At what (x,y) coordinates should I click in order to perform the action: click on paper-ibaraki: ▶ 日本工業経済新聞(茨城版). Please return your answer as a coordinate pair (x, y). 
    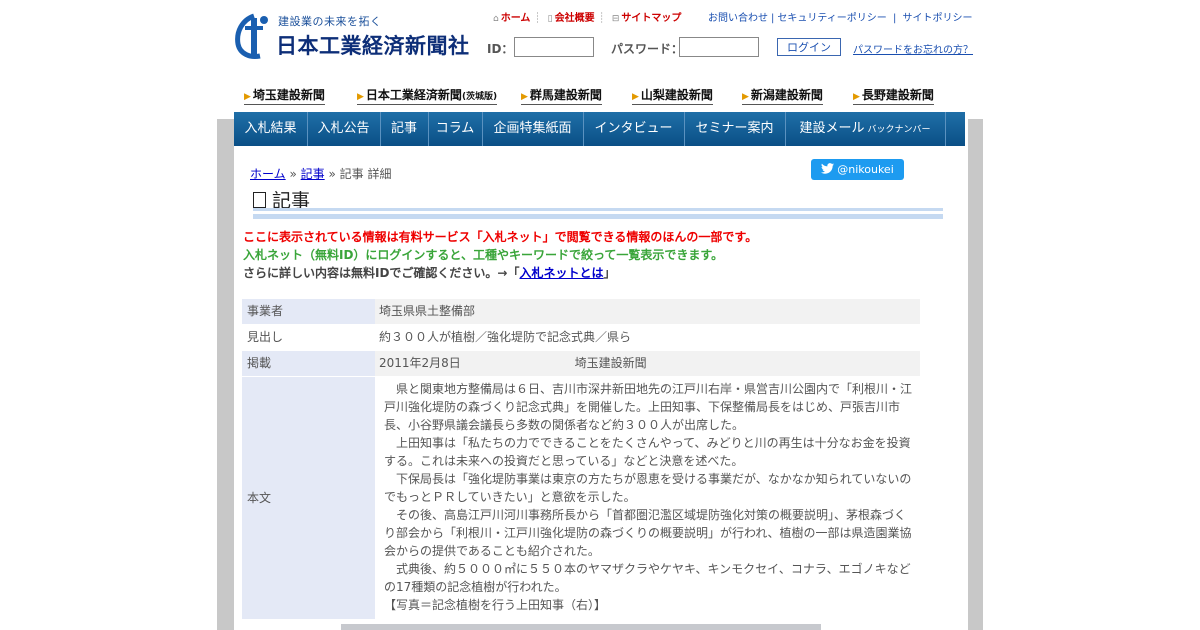
    Looking at the image, I should click on (427, 95).